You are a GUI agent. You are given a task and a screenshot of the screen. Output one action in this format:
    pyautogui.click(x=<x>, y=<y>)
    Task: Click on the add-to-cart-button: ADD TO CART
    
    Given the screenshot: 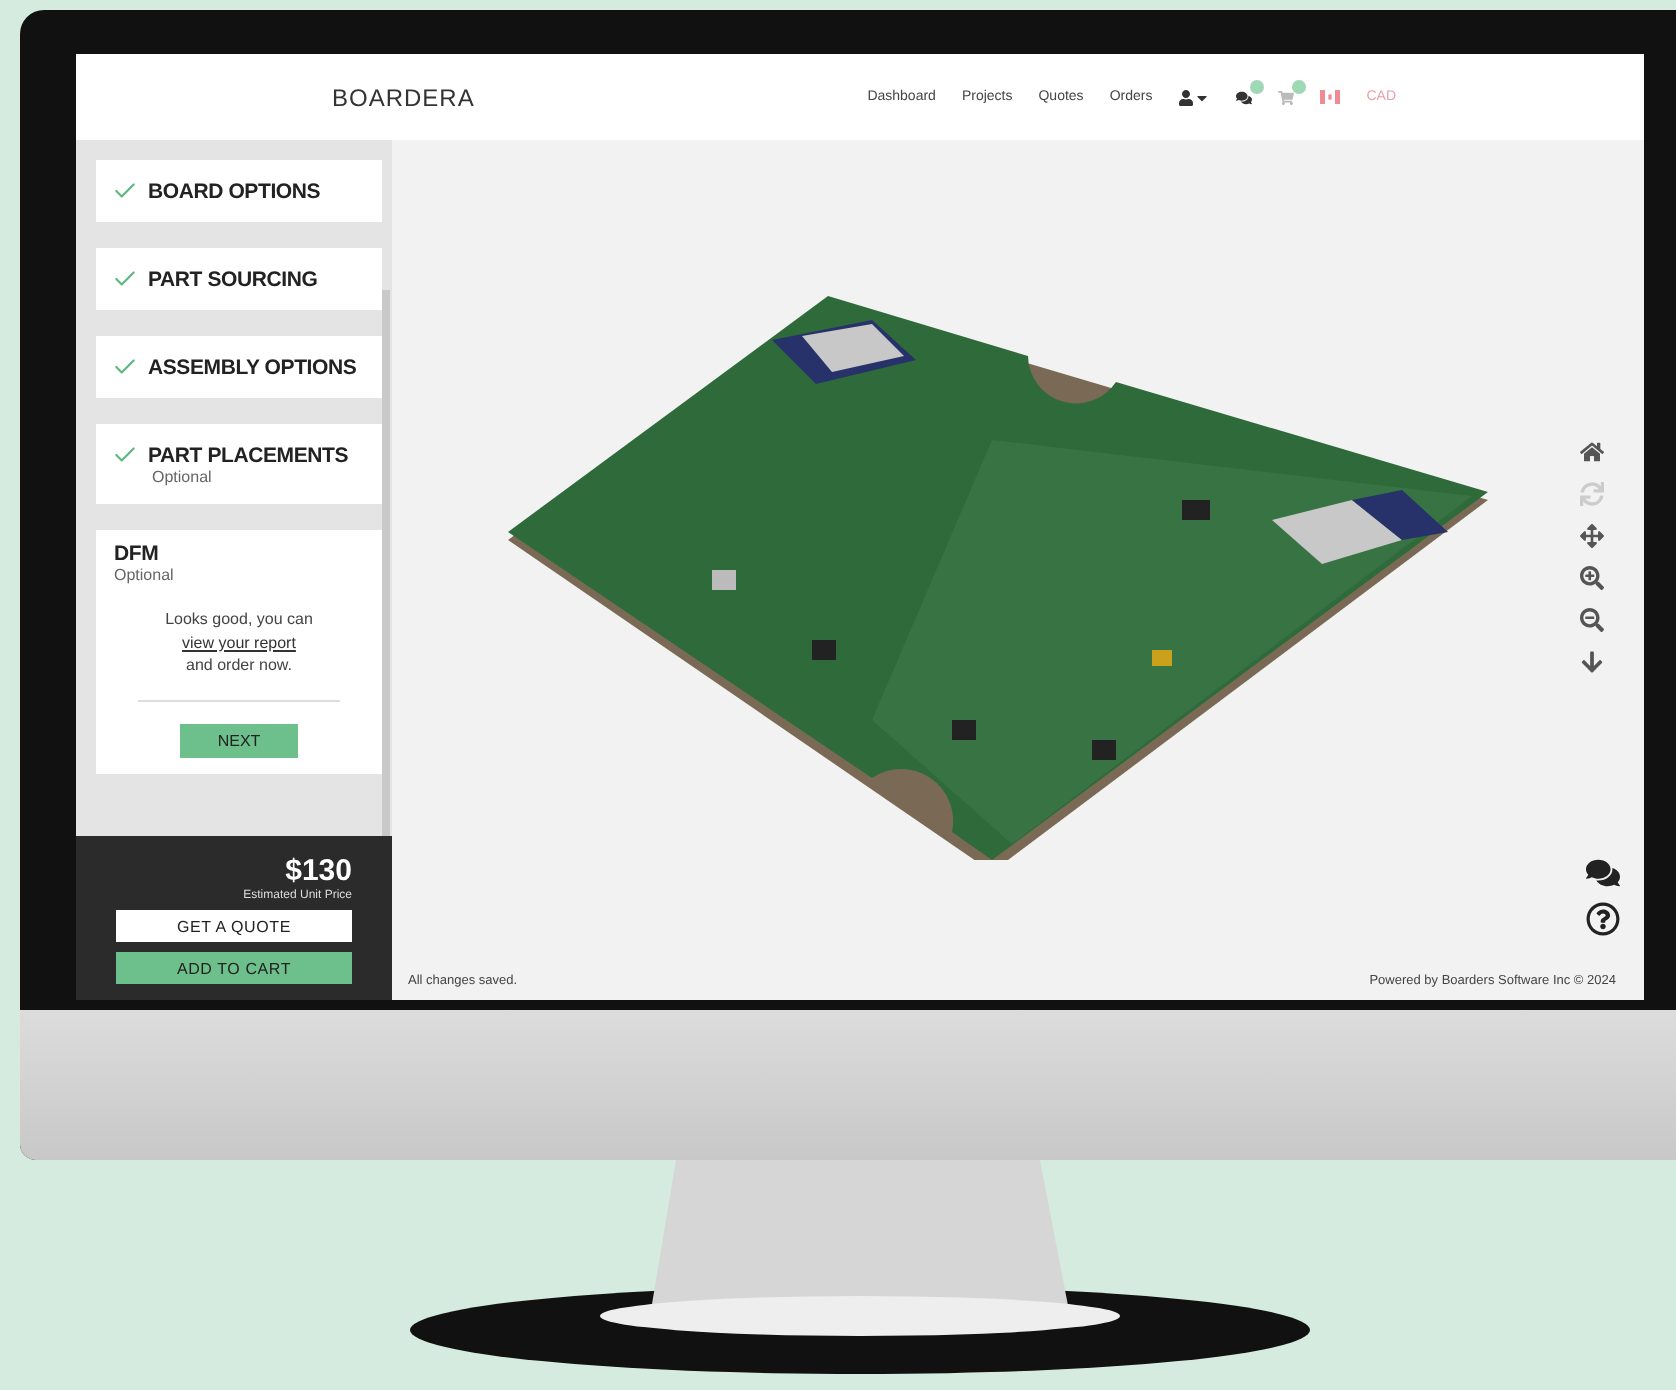 What is the action you would take?
    pyautogui.click(x=234, y=968)
    